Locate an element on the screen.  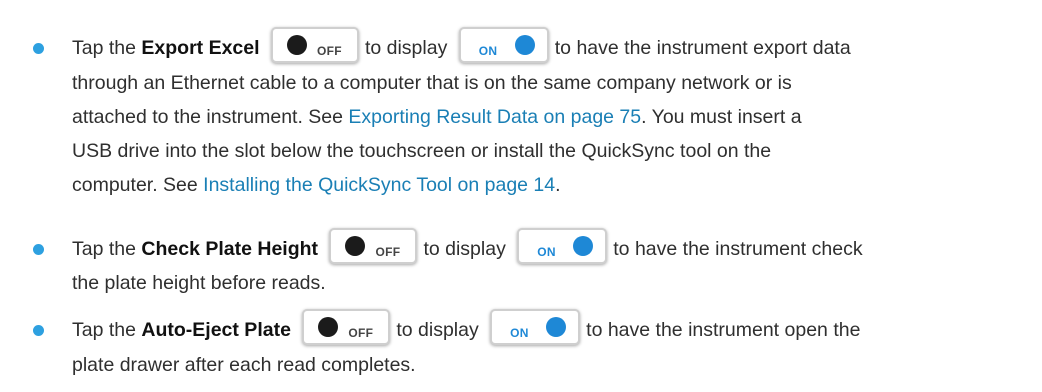
text: computer. See is located at coordinates (138, 185).